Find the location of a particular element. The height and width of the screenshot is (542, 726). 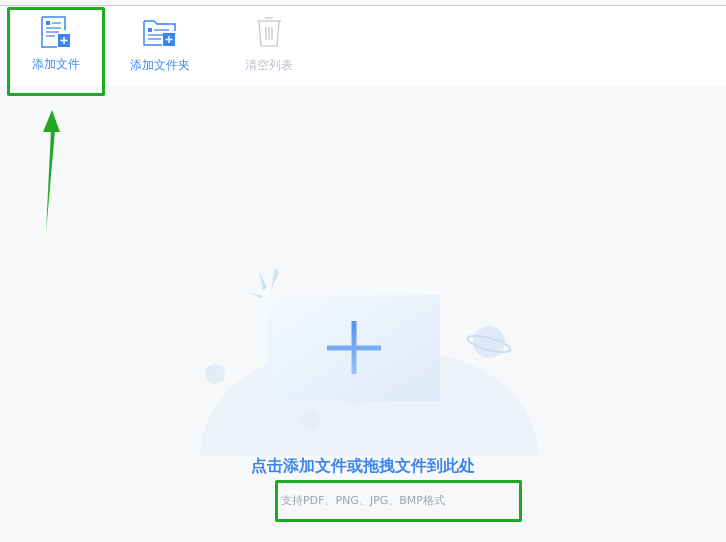

add-folder-button: 添加文件夹 is located at coordinates (160, 46).